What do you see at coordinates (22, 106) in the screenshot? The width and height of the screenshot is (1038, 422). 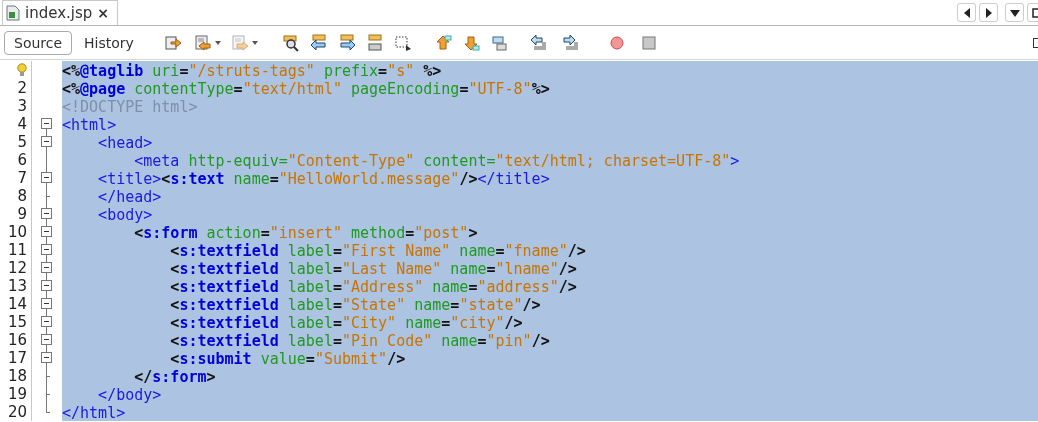 I see `line-number: 3` at bounding box center [22, 106].